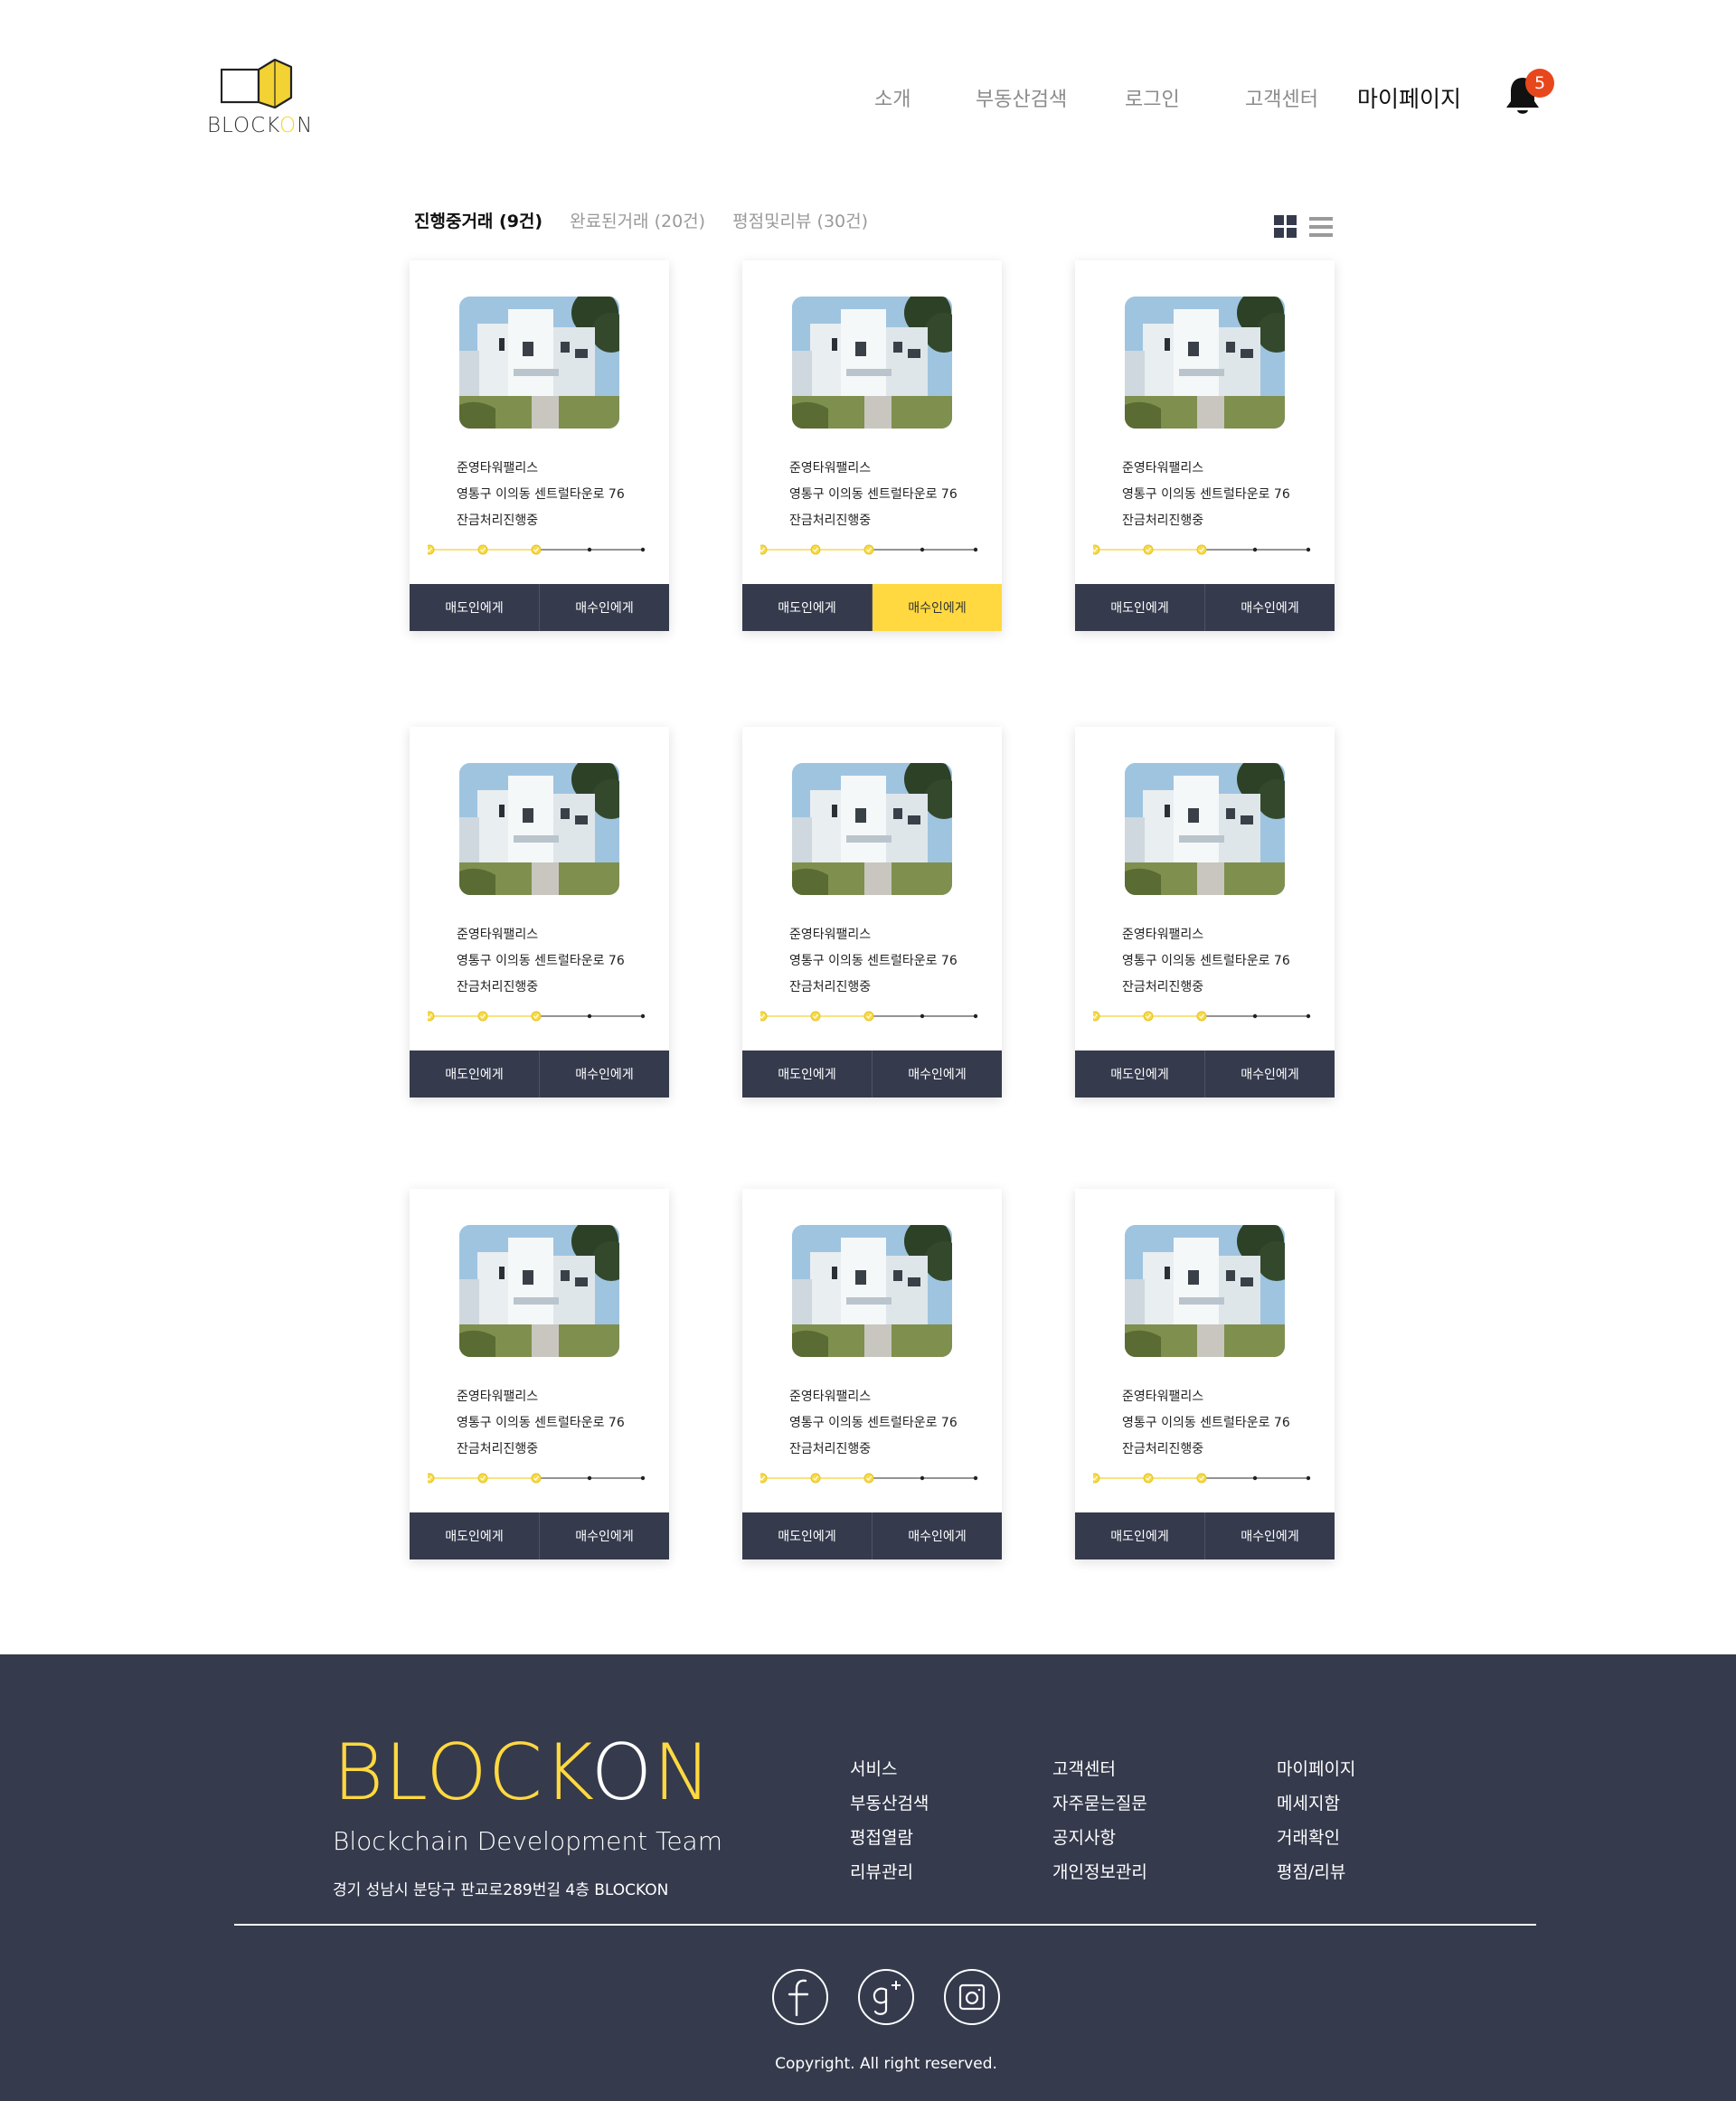 The image size is (1736, 2101). What do you see at coordinates (1409, 98) in the screenshot?
I see `nav-mypage: 마이페이지` at bounding box center [1409, 98].